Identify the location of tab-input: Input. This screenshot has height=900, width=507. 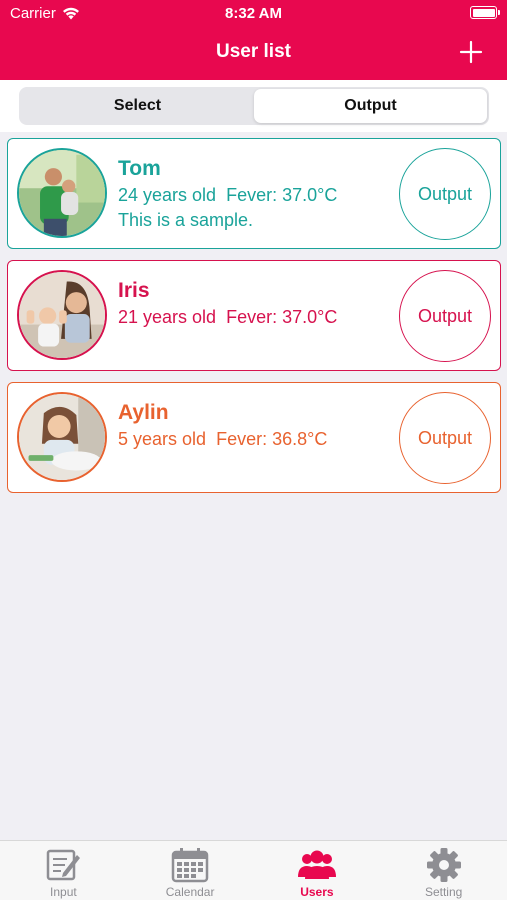
(63, 870).